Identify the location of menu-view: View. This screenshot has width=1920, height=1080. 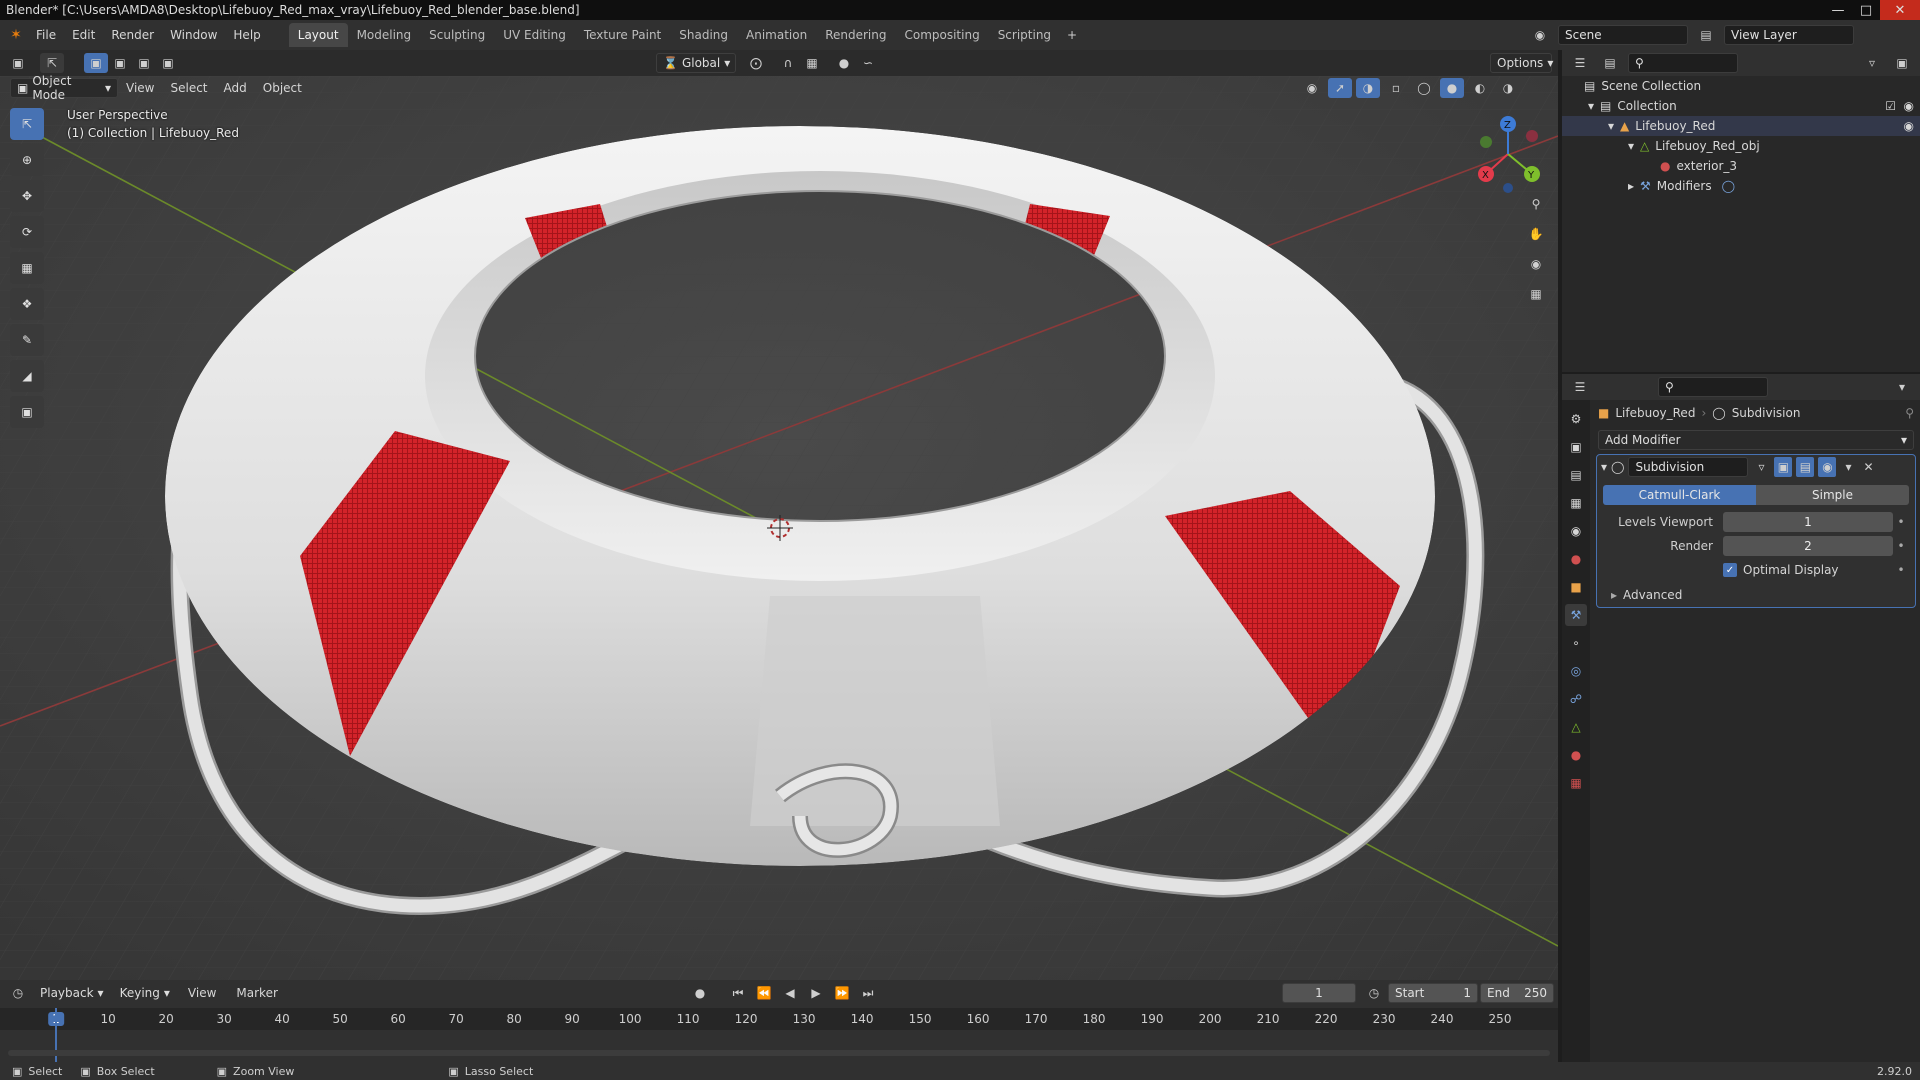
(140, 88).